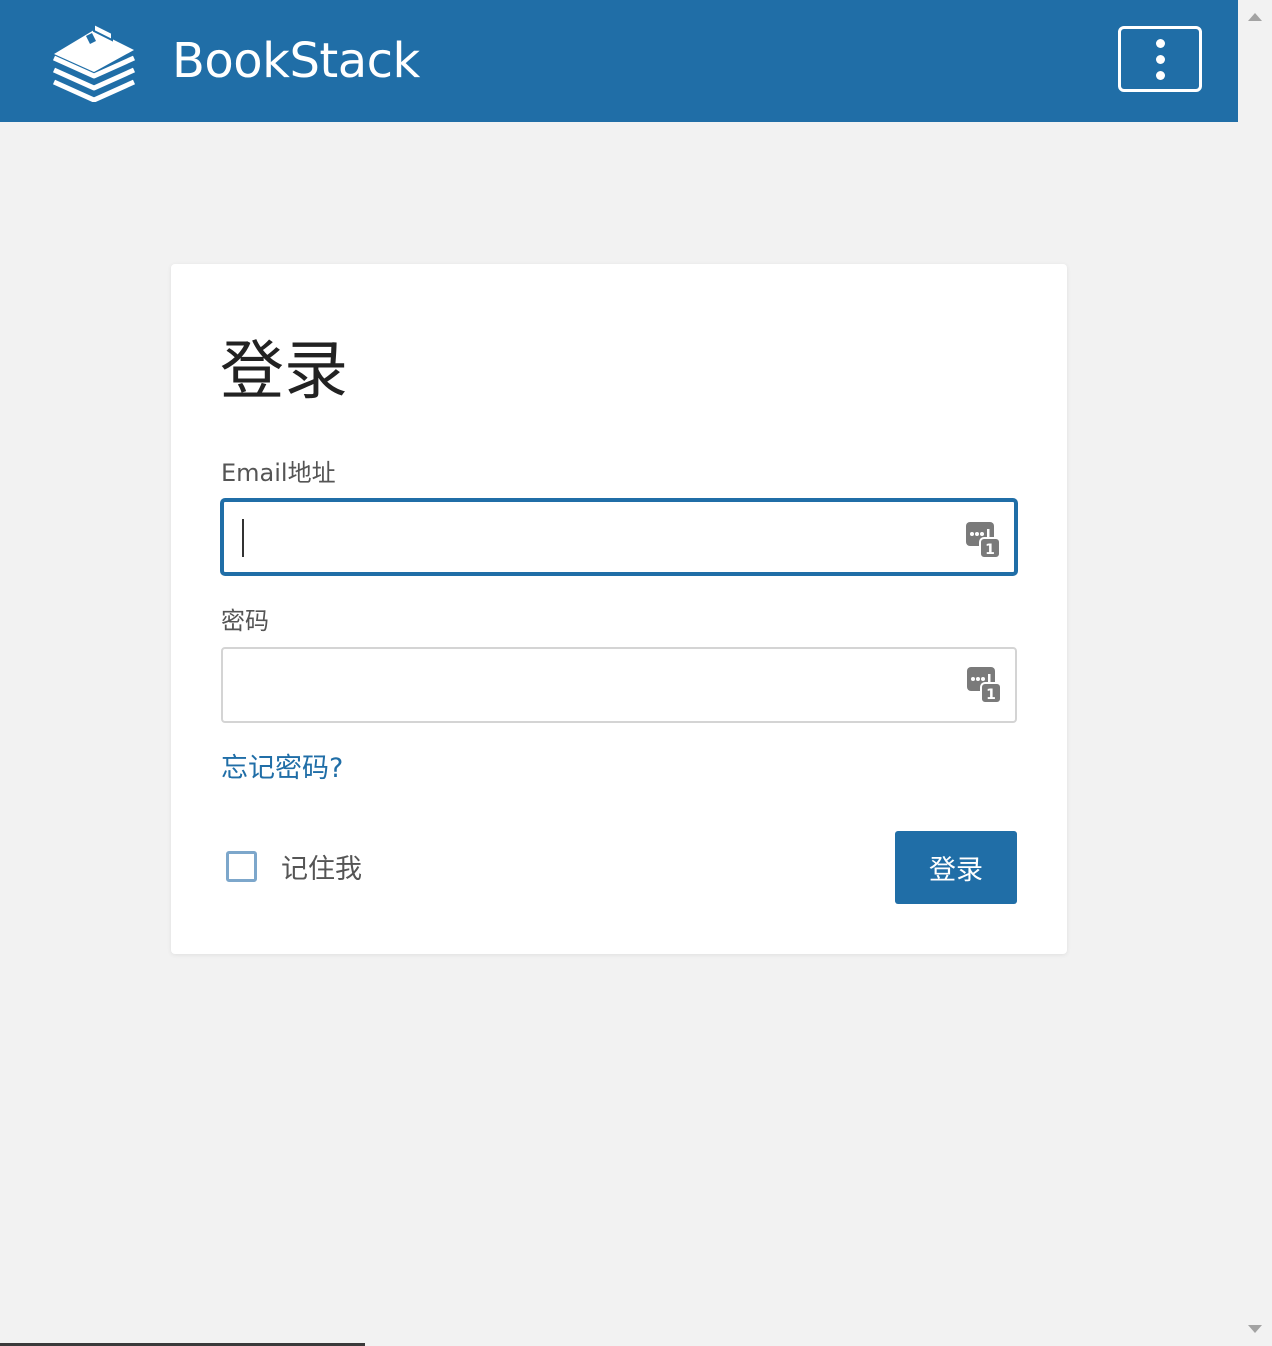 The width and height of the screenshot is (1272, 1346). Describe the element at coordinates (241, 866) in the screenshot. I see `remember-me-checkbox` at that location.